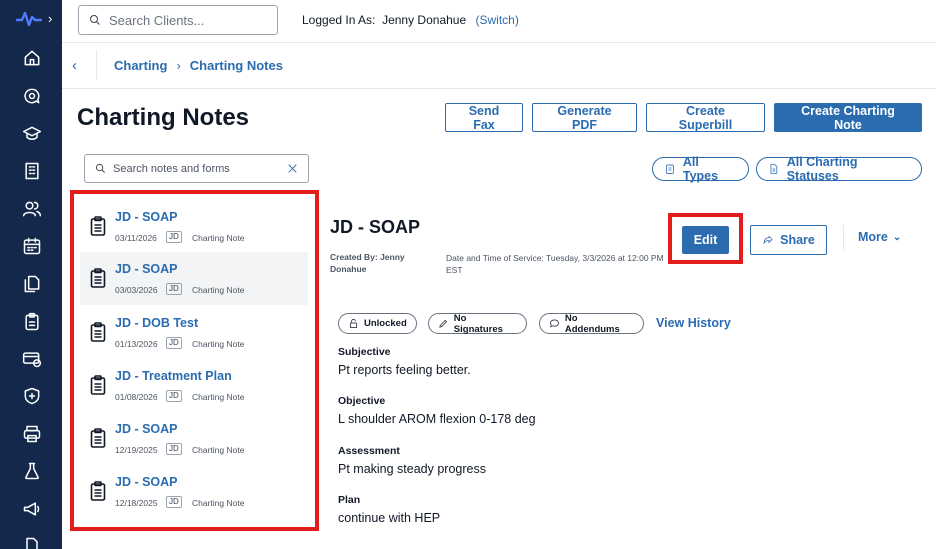 The height and width of the screenshot is (549, 936). I want to click on logged-in-label: Logged In As:, so click(339, 20).